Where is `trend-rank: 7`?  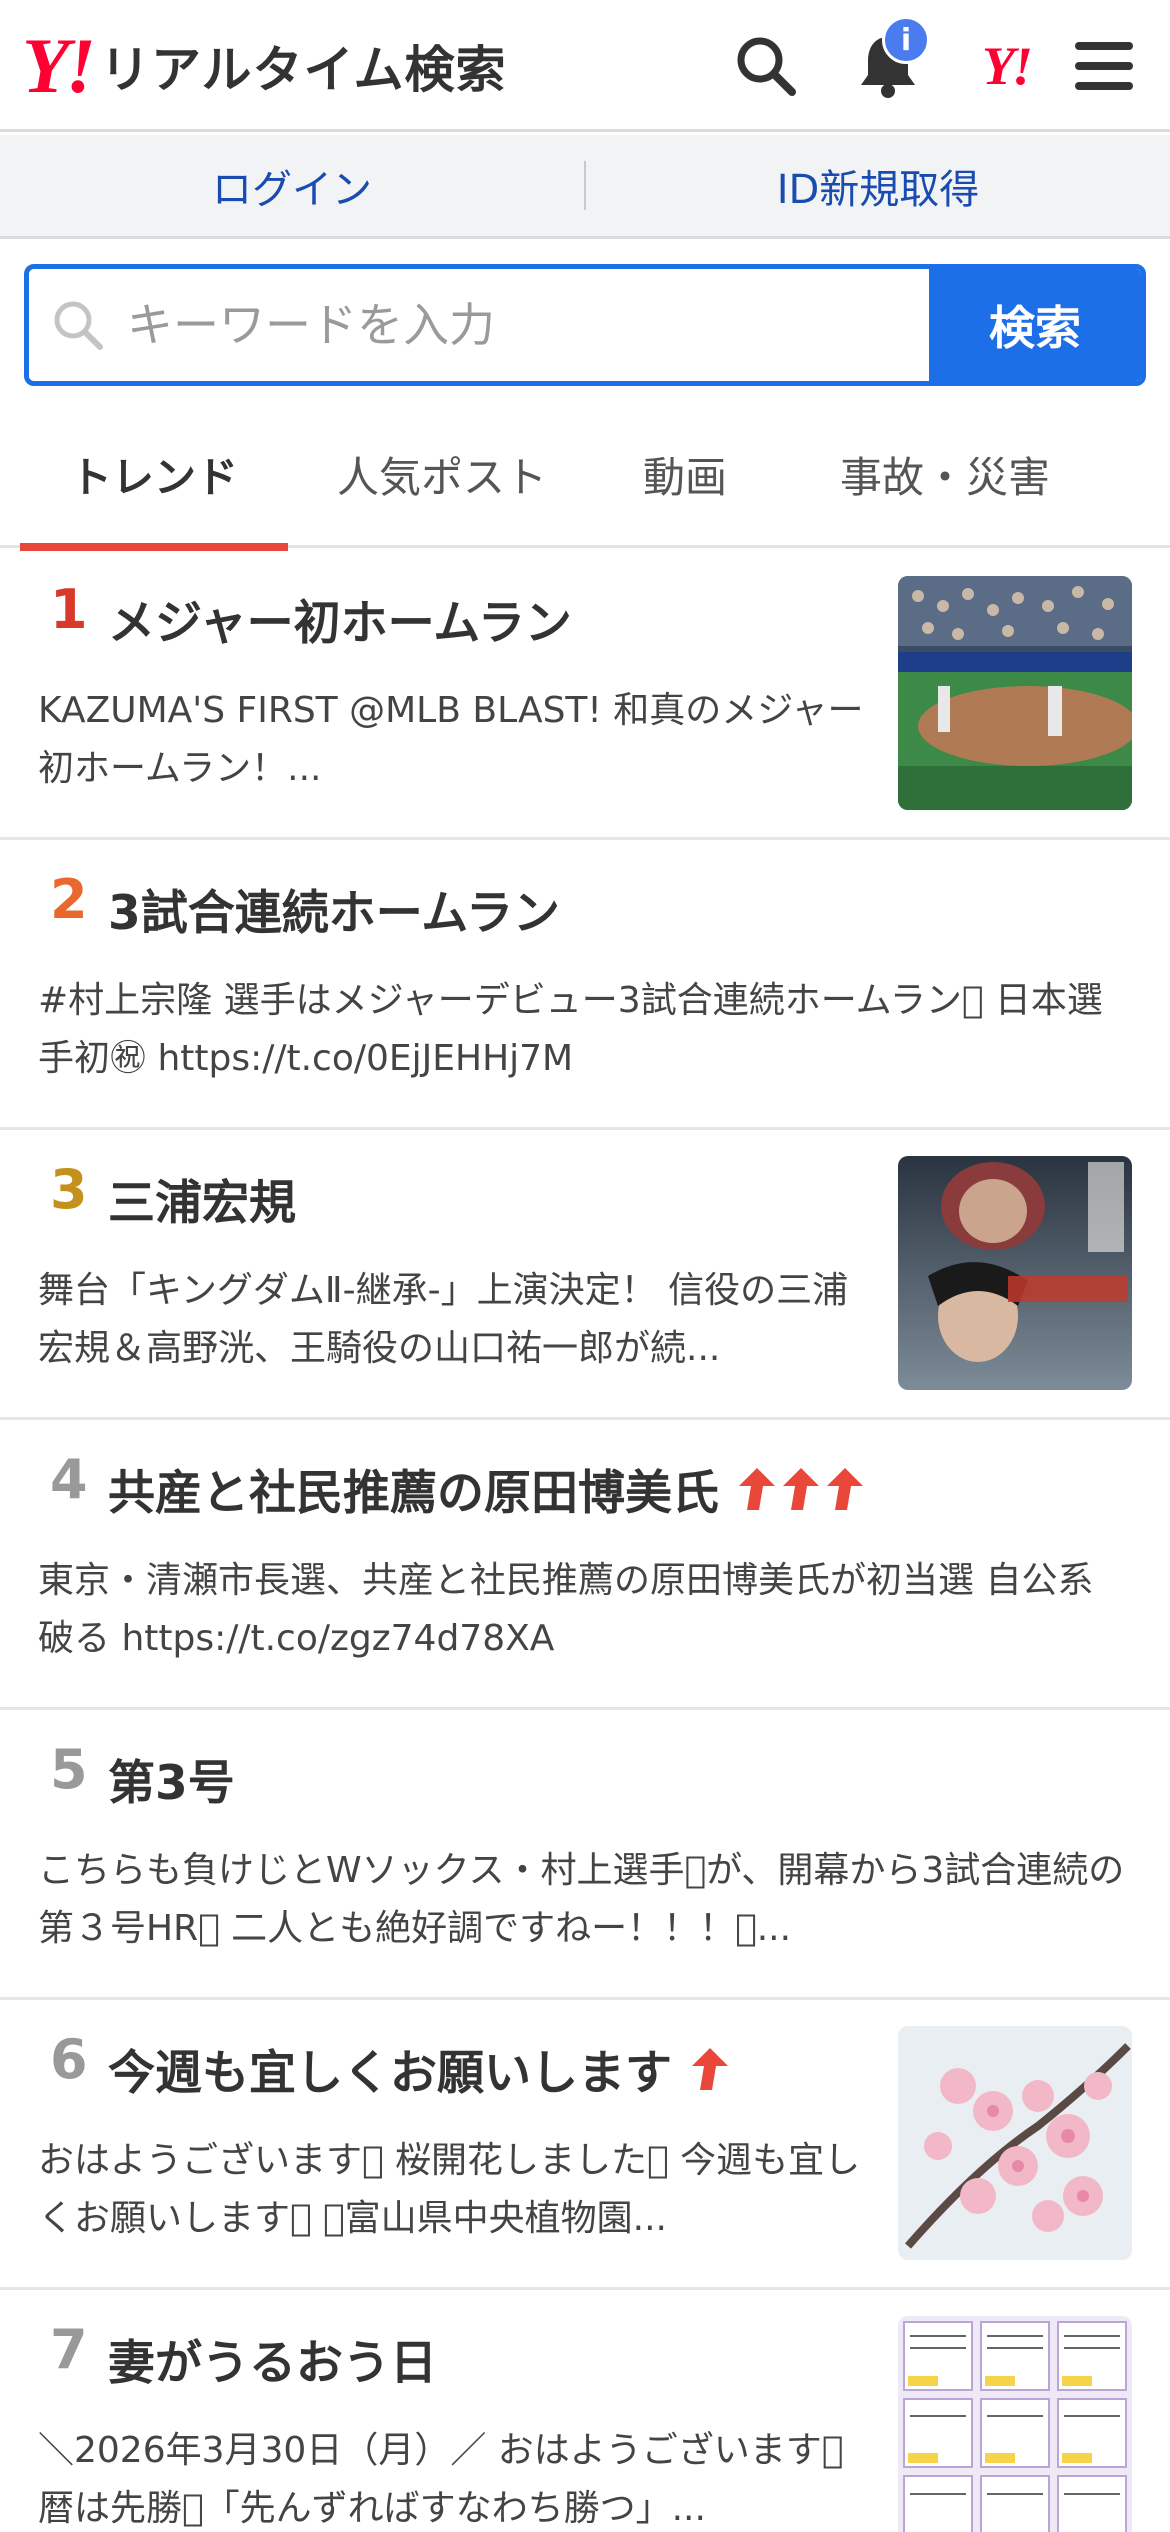
trend-rank: 7 is located at coordinates (69, 2349).